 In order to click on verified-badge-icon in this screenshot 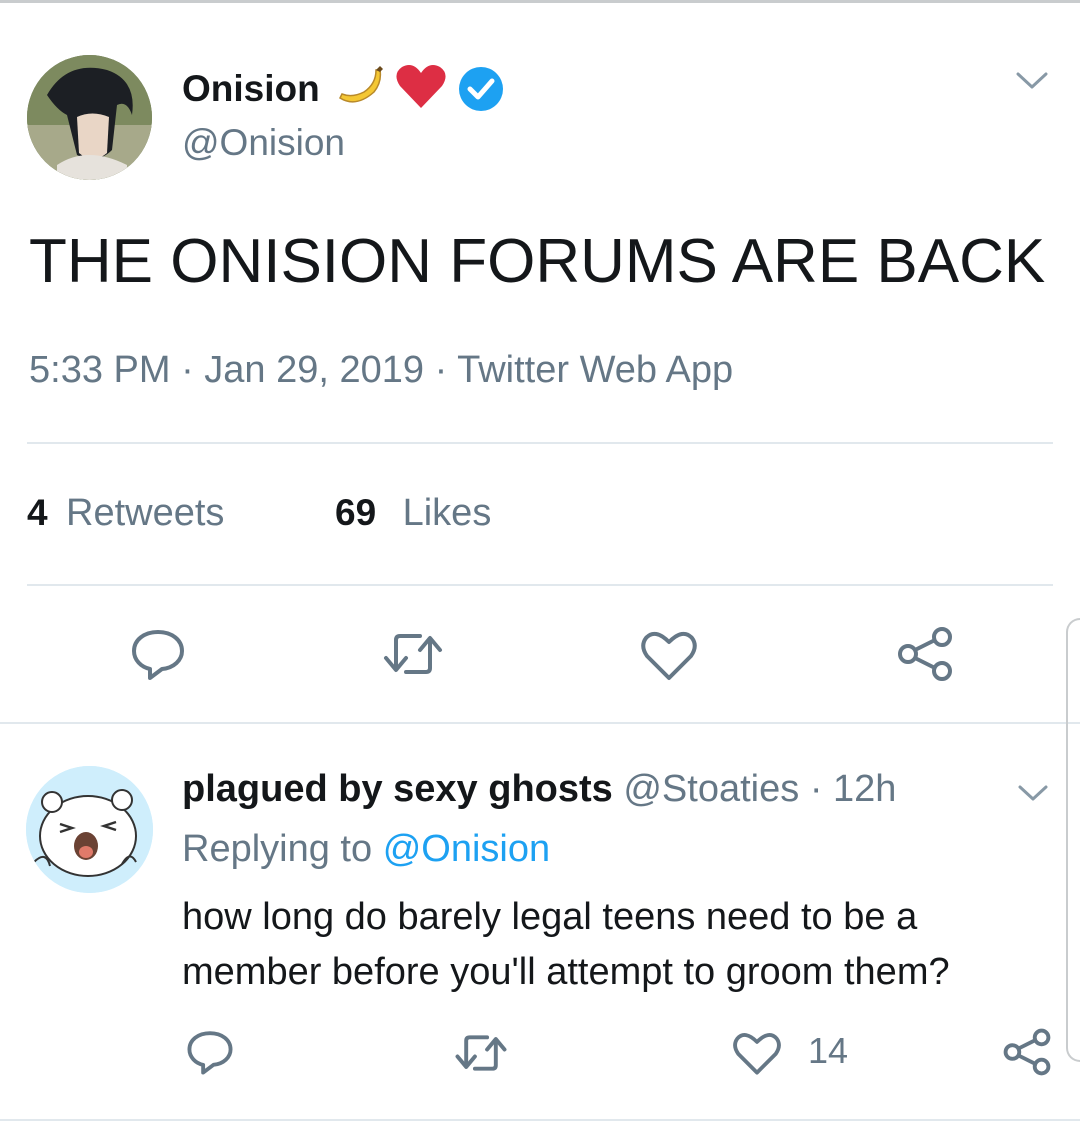, I will do `click(481, 91)`.